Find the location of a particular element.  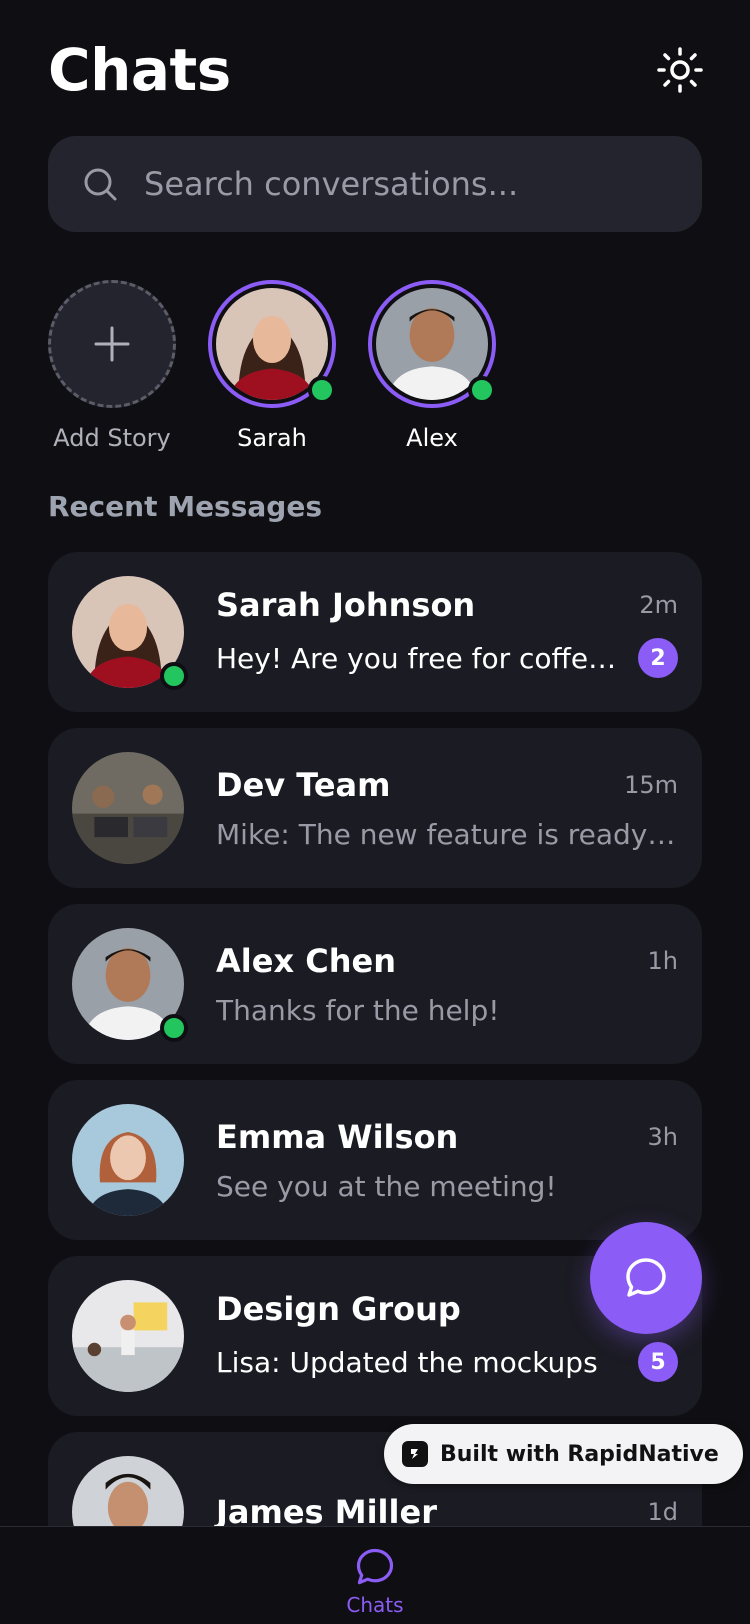

stories-row: Add Story Sarah Alex is located at coordinates (288, 366).